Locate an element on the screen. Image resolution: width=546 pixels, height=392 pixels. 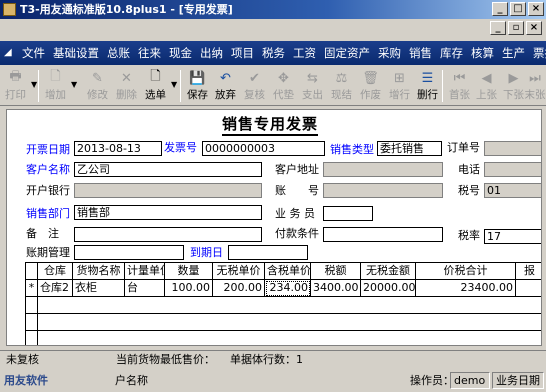
advance-button: ✥ 代垫 is located at coordinates (283, 86).